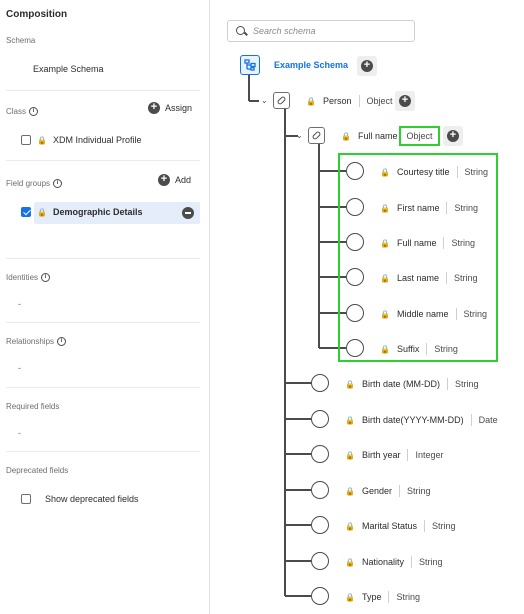  Describe the element at coordinates (20, 40) in the screenshot. I see `schema-section-label: Schema` at that location.